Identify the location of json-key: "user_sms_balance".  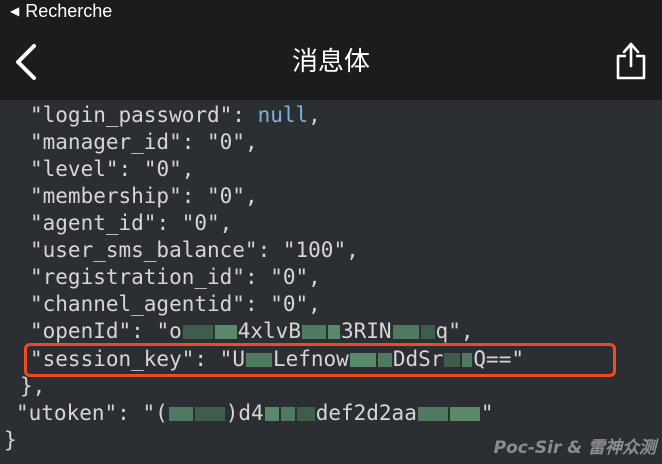
(144, 250).